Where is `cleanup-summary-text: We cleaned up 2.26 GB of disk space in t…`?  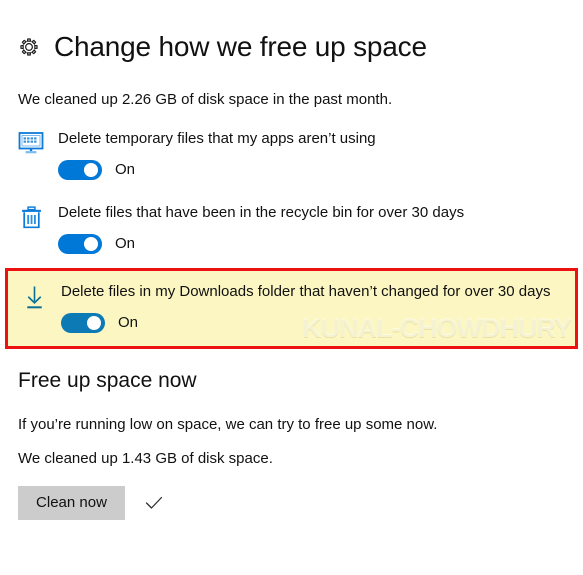
cleanup-summary-text: We cleaned up 2.26 GB of disk space in t… is located at coordinates (205, 99).